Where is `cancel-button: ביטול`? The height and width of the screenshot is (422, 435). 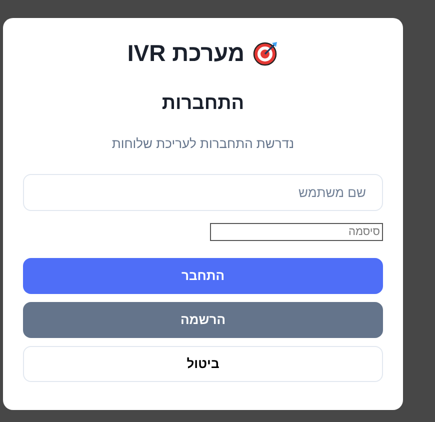 cancel-button: ביטול is located at coordinates (203, 364).